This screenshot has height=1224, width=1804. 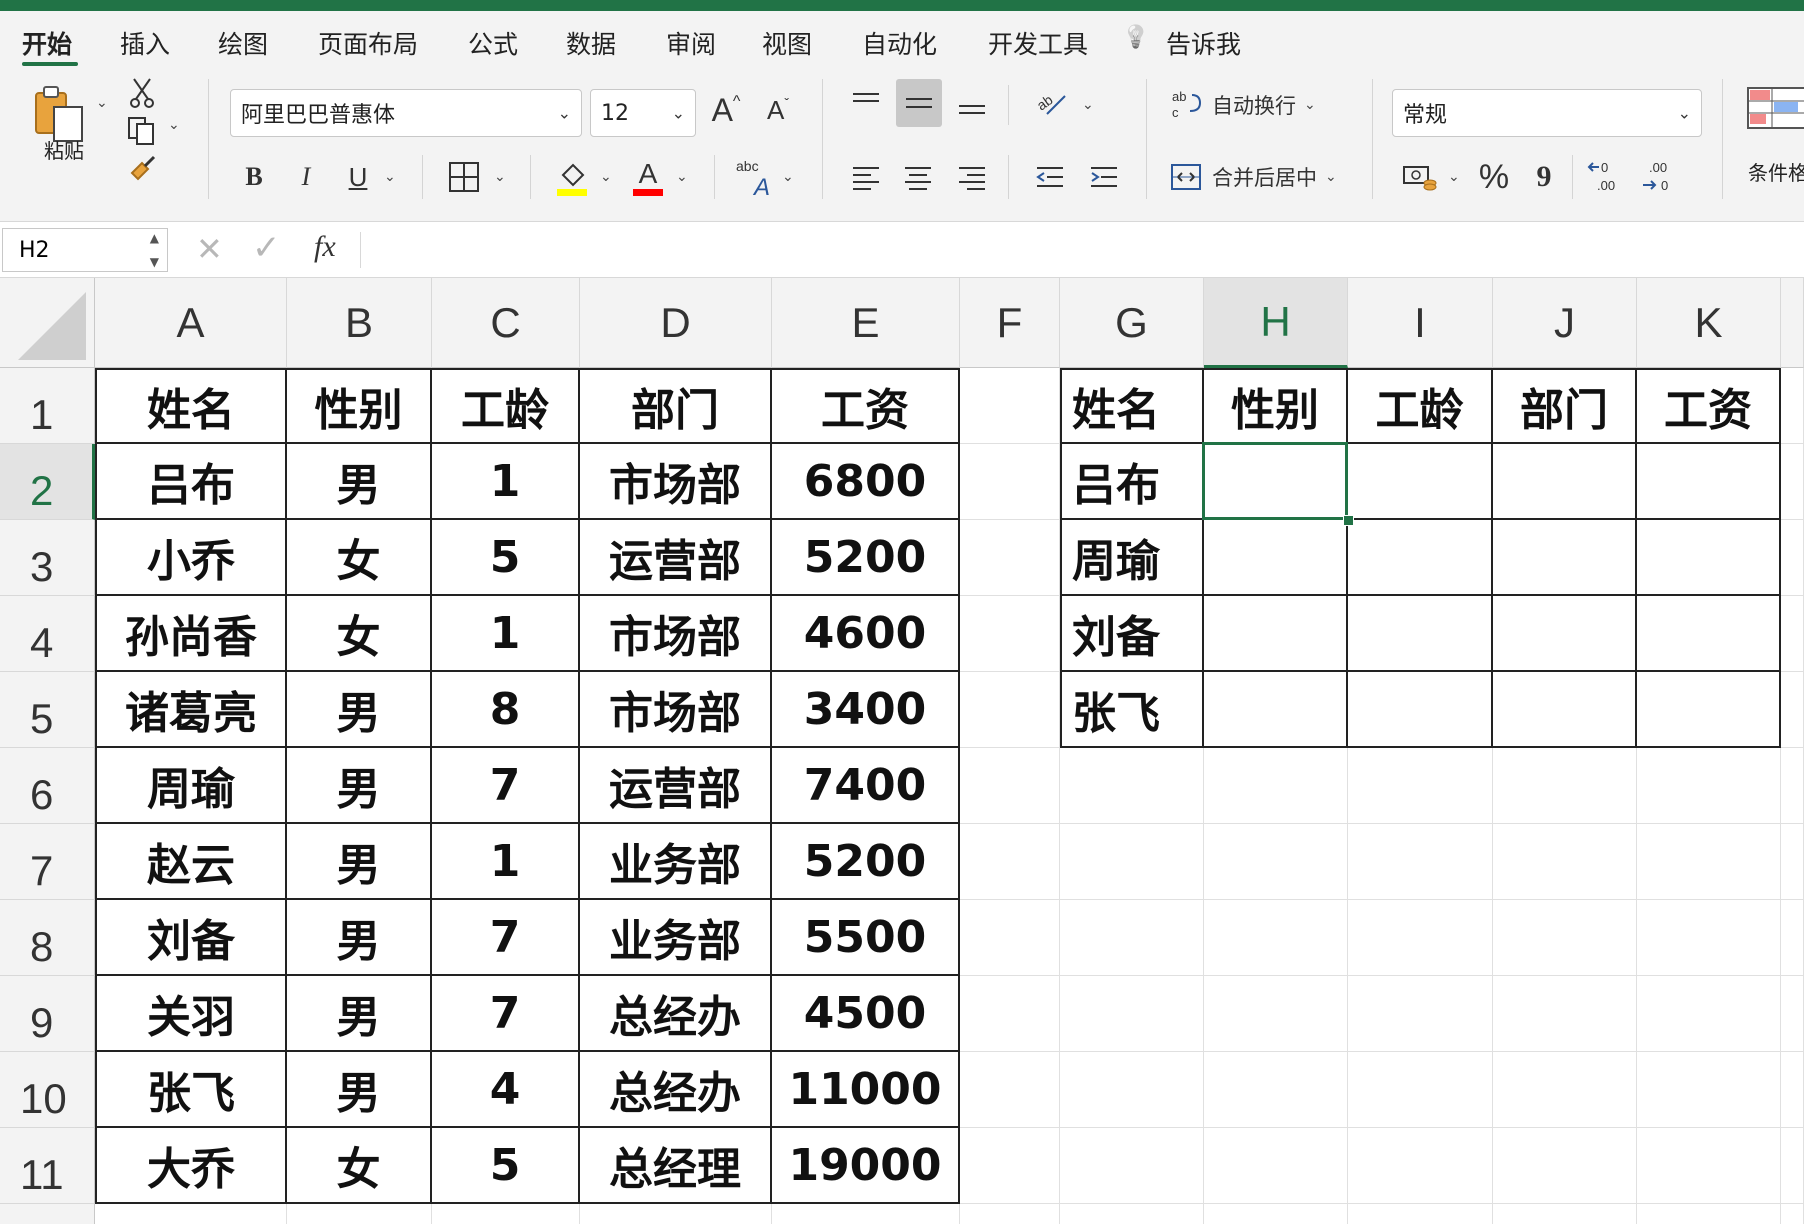 What do you see at coordinates (47, 1090) in the screenshot?
I see `row-header-10: 10` at bounding box center [47, 1090].